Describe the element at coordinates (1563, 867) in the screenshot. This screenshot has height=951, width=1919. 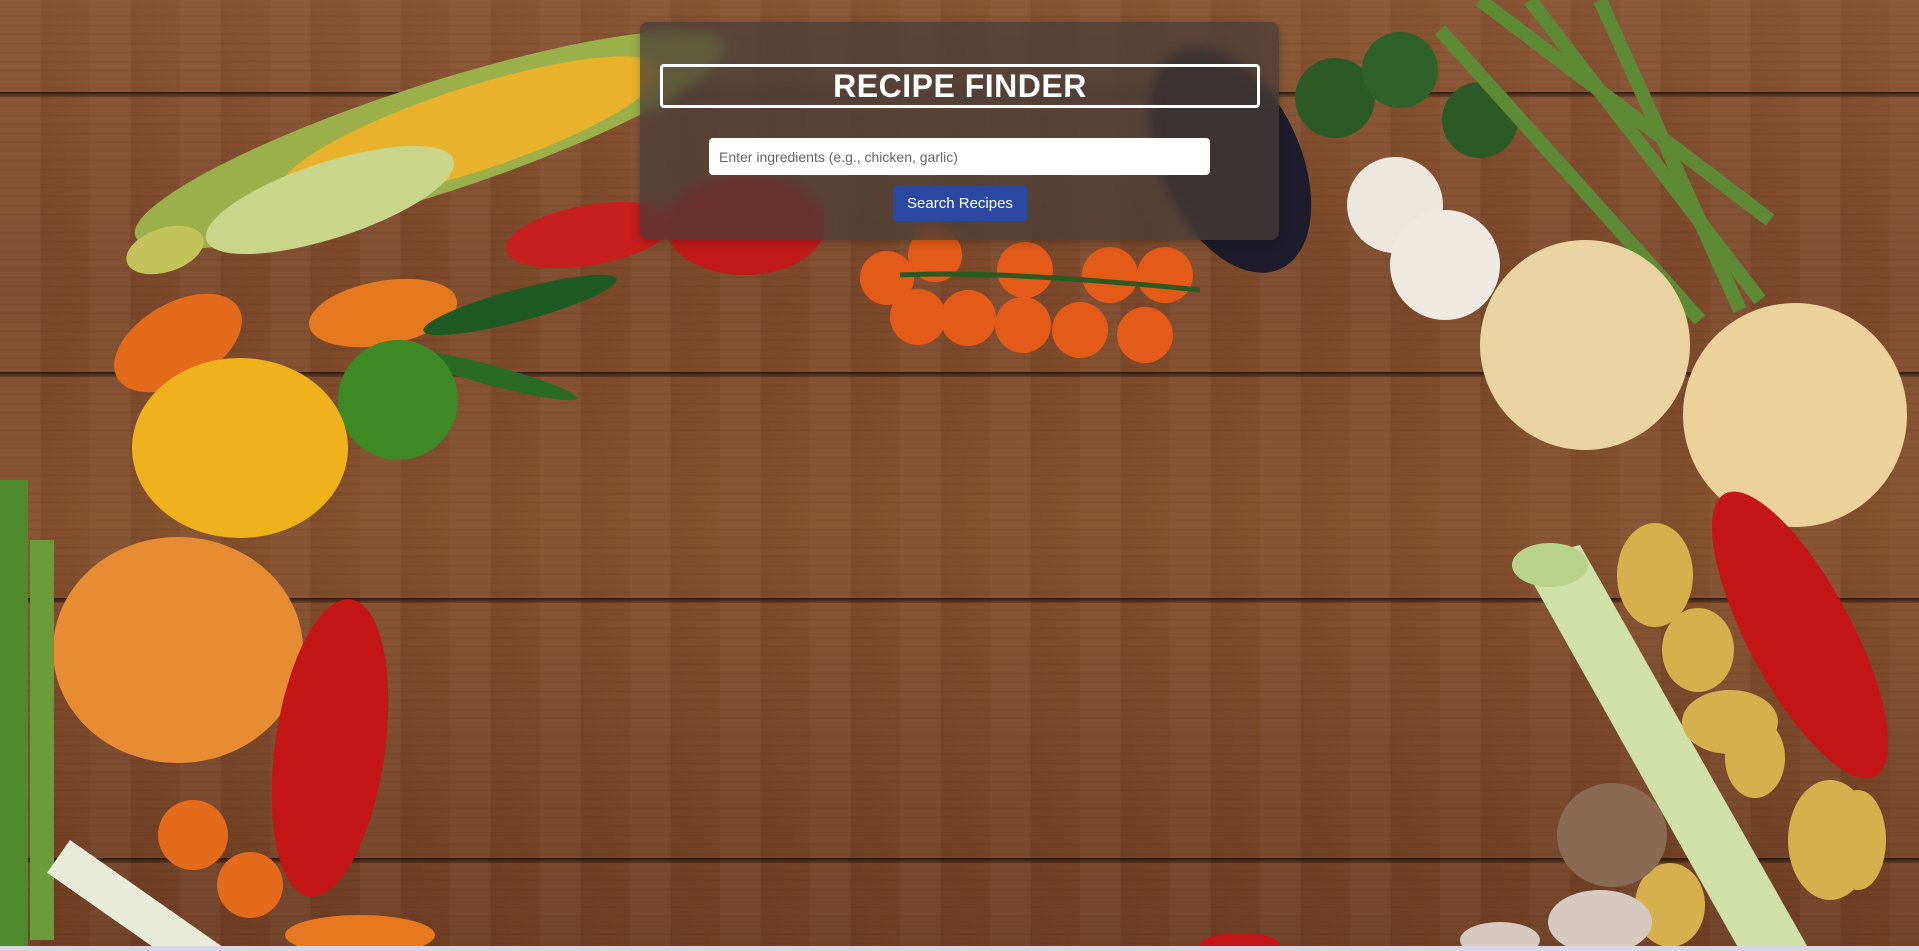
I see `mushroom-icon` at that location.